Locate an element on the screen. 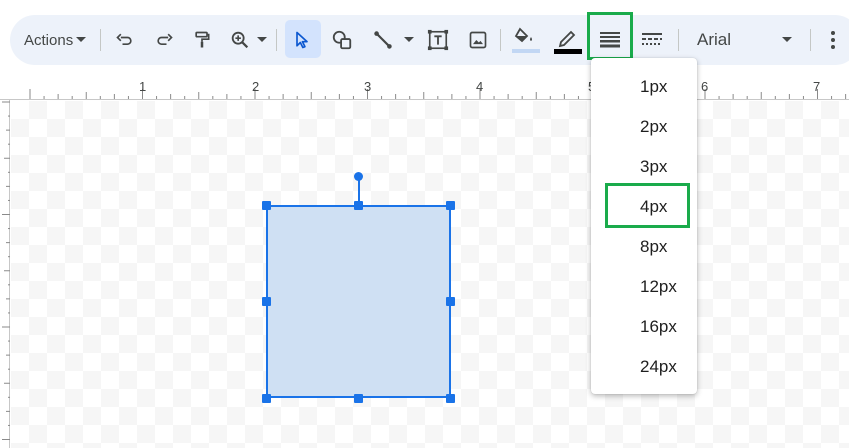  image-icon is located at coordinates (478, 40).